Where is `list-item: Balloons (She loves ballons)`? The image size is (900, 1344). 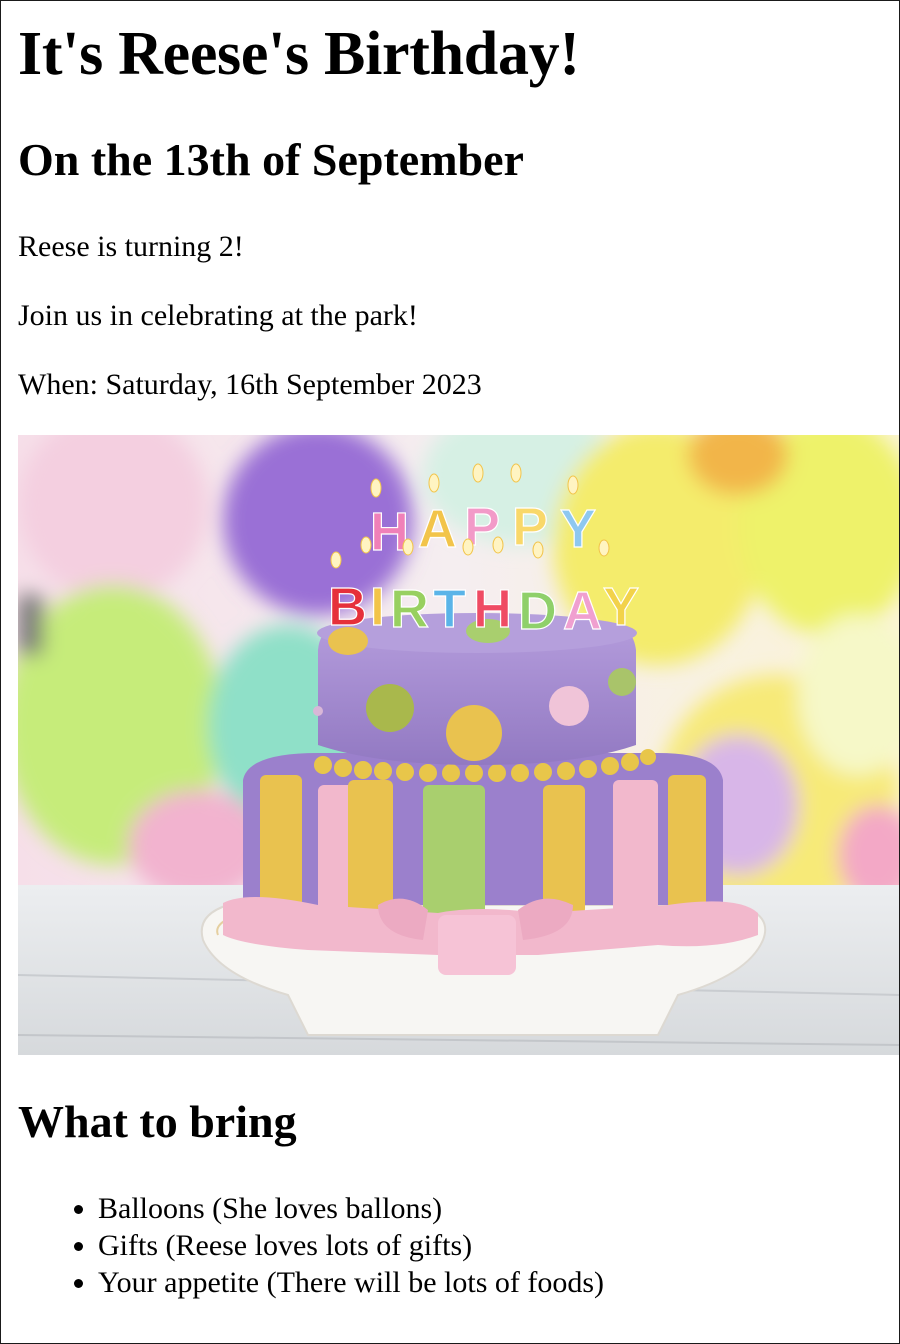 list-item: Balloons (She loves ballons) is located at coordinates (351, 1208).